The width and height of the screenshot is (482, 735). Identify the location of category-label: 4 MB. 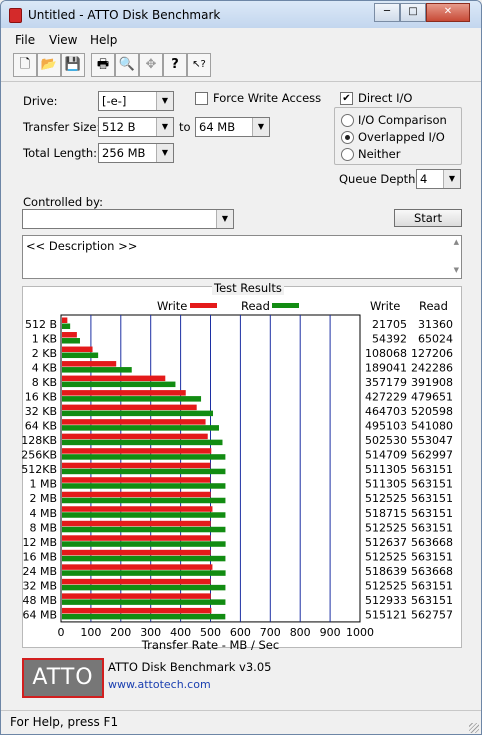
(43, 513).